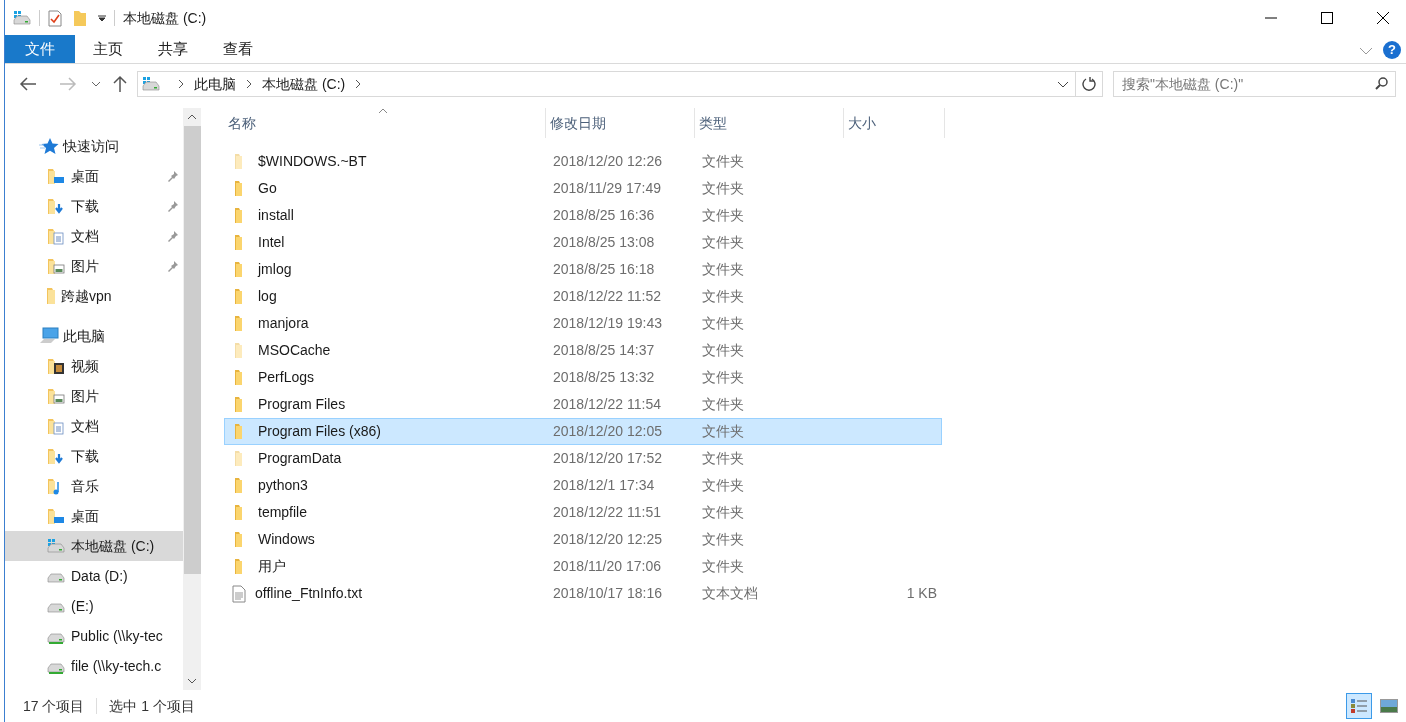 The image size is (1406, 722). Describe the element at coordinates (237, 49) in the screenshot. I see `ribbon-tab: 查看` at that location.